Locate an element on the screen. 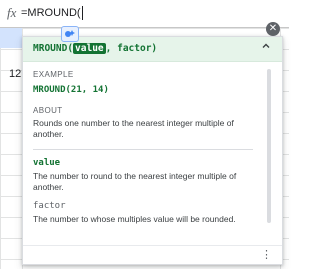 Image resolution: width=320 pixels, height=269 pixels. param-name-factor: factor is located at coordinates (49, 206).